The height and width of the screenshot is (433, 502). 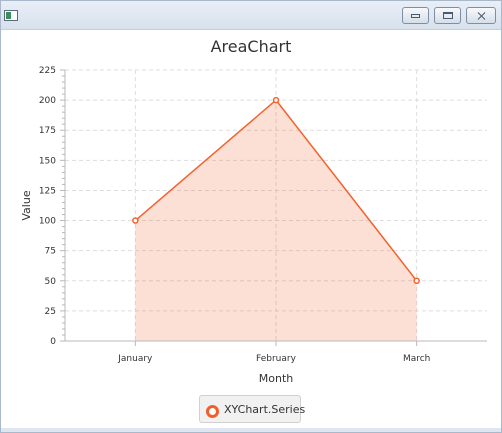 I want to click on y-tick-label: 200, so click(x=47, y=101).